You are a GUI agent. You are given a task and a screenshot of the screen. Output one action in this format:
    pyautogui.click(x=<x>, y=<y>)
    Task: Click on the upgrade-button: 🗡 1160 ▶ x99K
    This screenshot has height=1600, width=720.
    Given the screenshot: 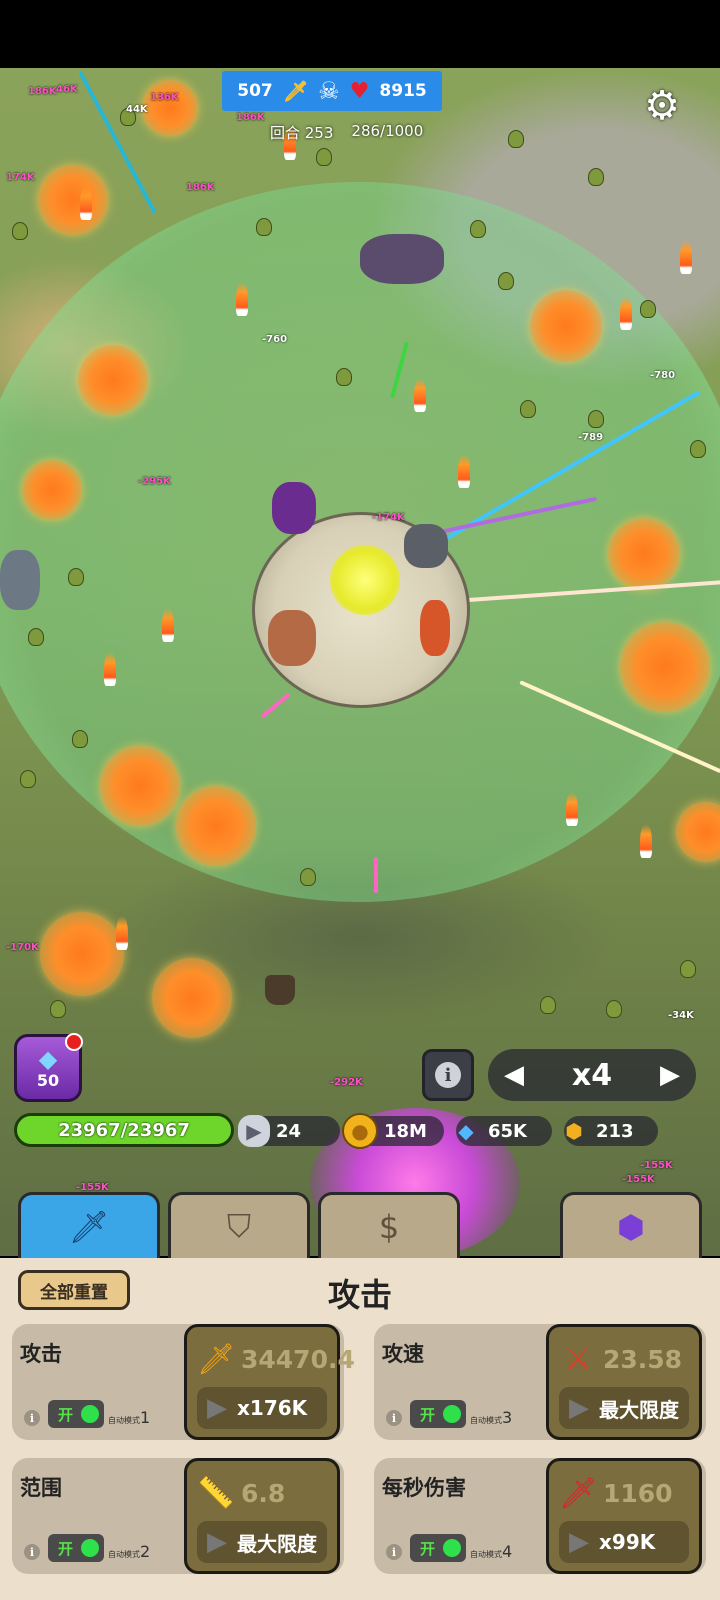 What is the action you would take?
    pyautogui.click(x=624, y=1516)
    